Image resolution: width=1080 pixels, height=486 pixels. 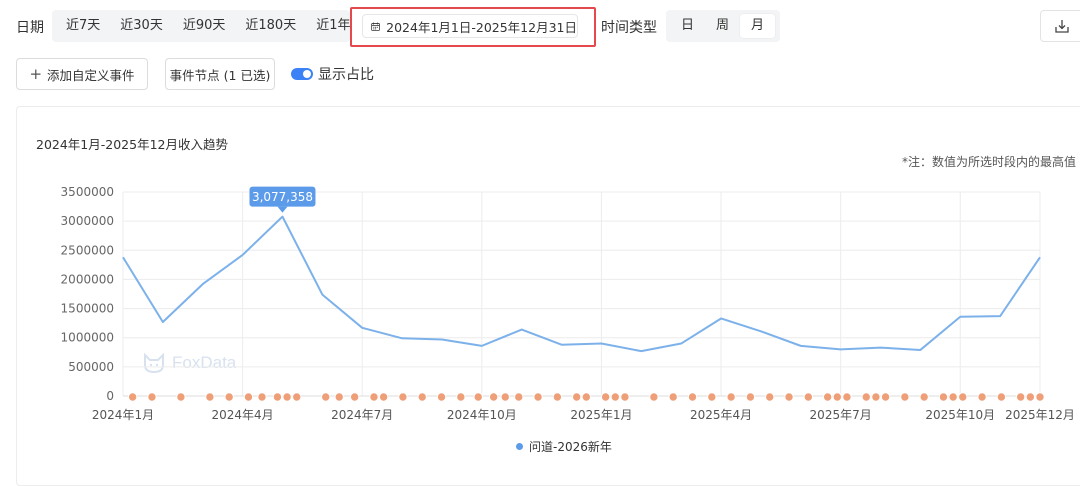 I want to click on legend-series-label: 问道-2026新年, so click(x=570, y=446).